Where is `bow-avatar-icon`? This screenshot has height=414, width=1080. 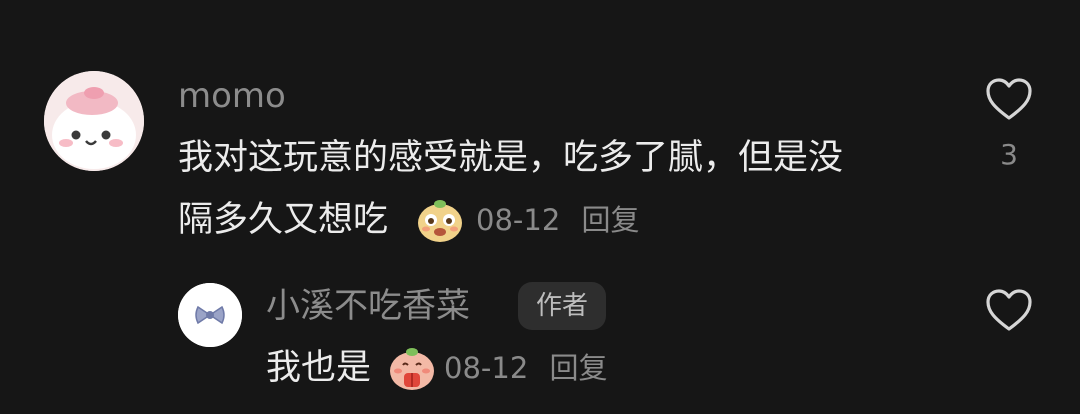 bow-avatar-icon is located at coordinates (210, 315).